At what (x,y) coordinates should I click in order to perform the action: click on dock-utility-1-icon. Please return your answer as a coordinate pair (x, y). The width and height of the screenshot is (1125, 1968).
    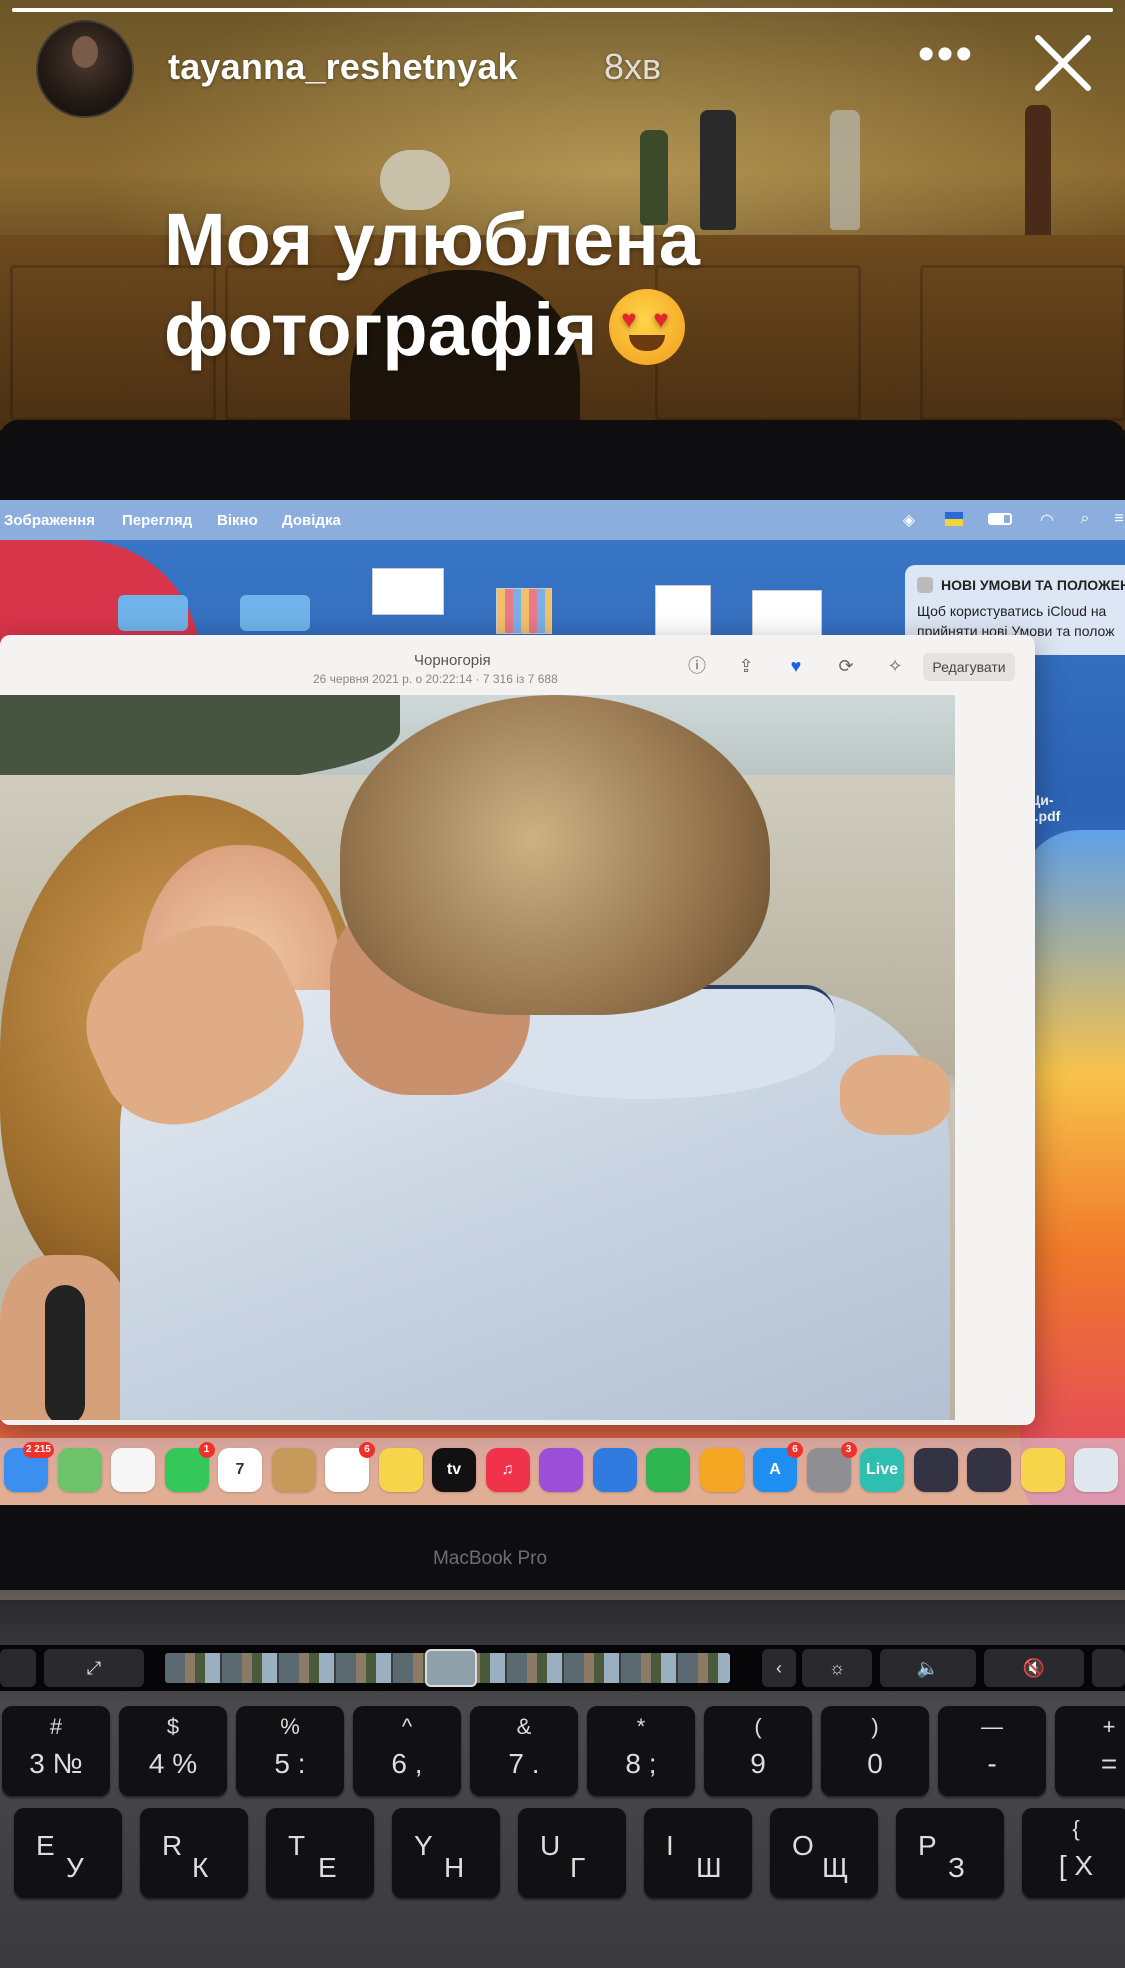
    Looking at the image, I should click on (935, 1470).